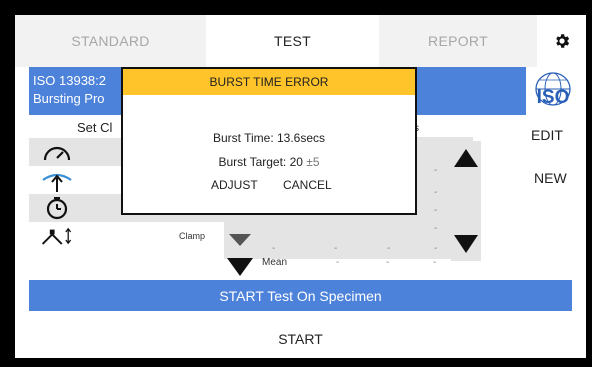 The image size is (592, 367). Describe the element at coordinates (234, 185) in the screenshot. I see `adjust-button: ADJUST` at that location.